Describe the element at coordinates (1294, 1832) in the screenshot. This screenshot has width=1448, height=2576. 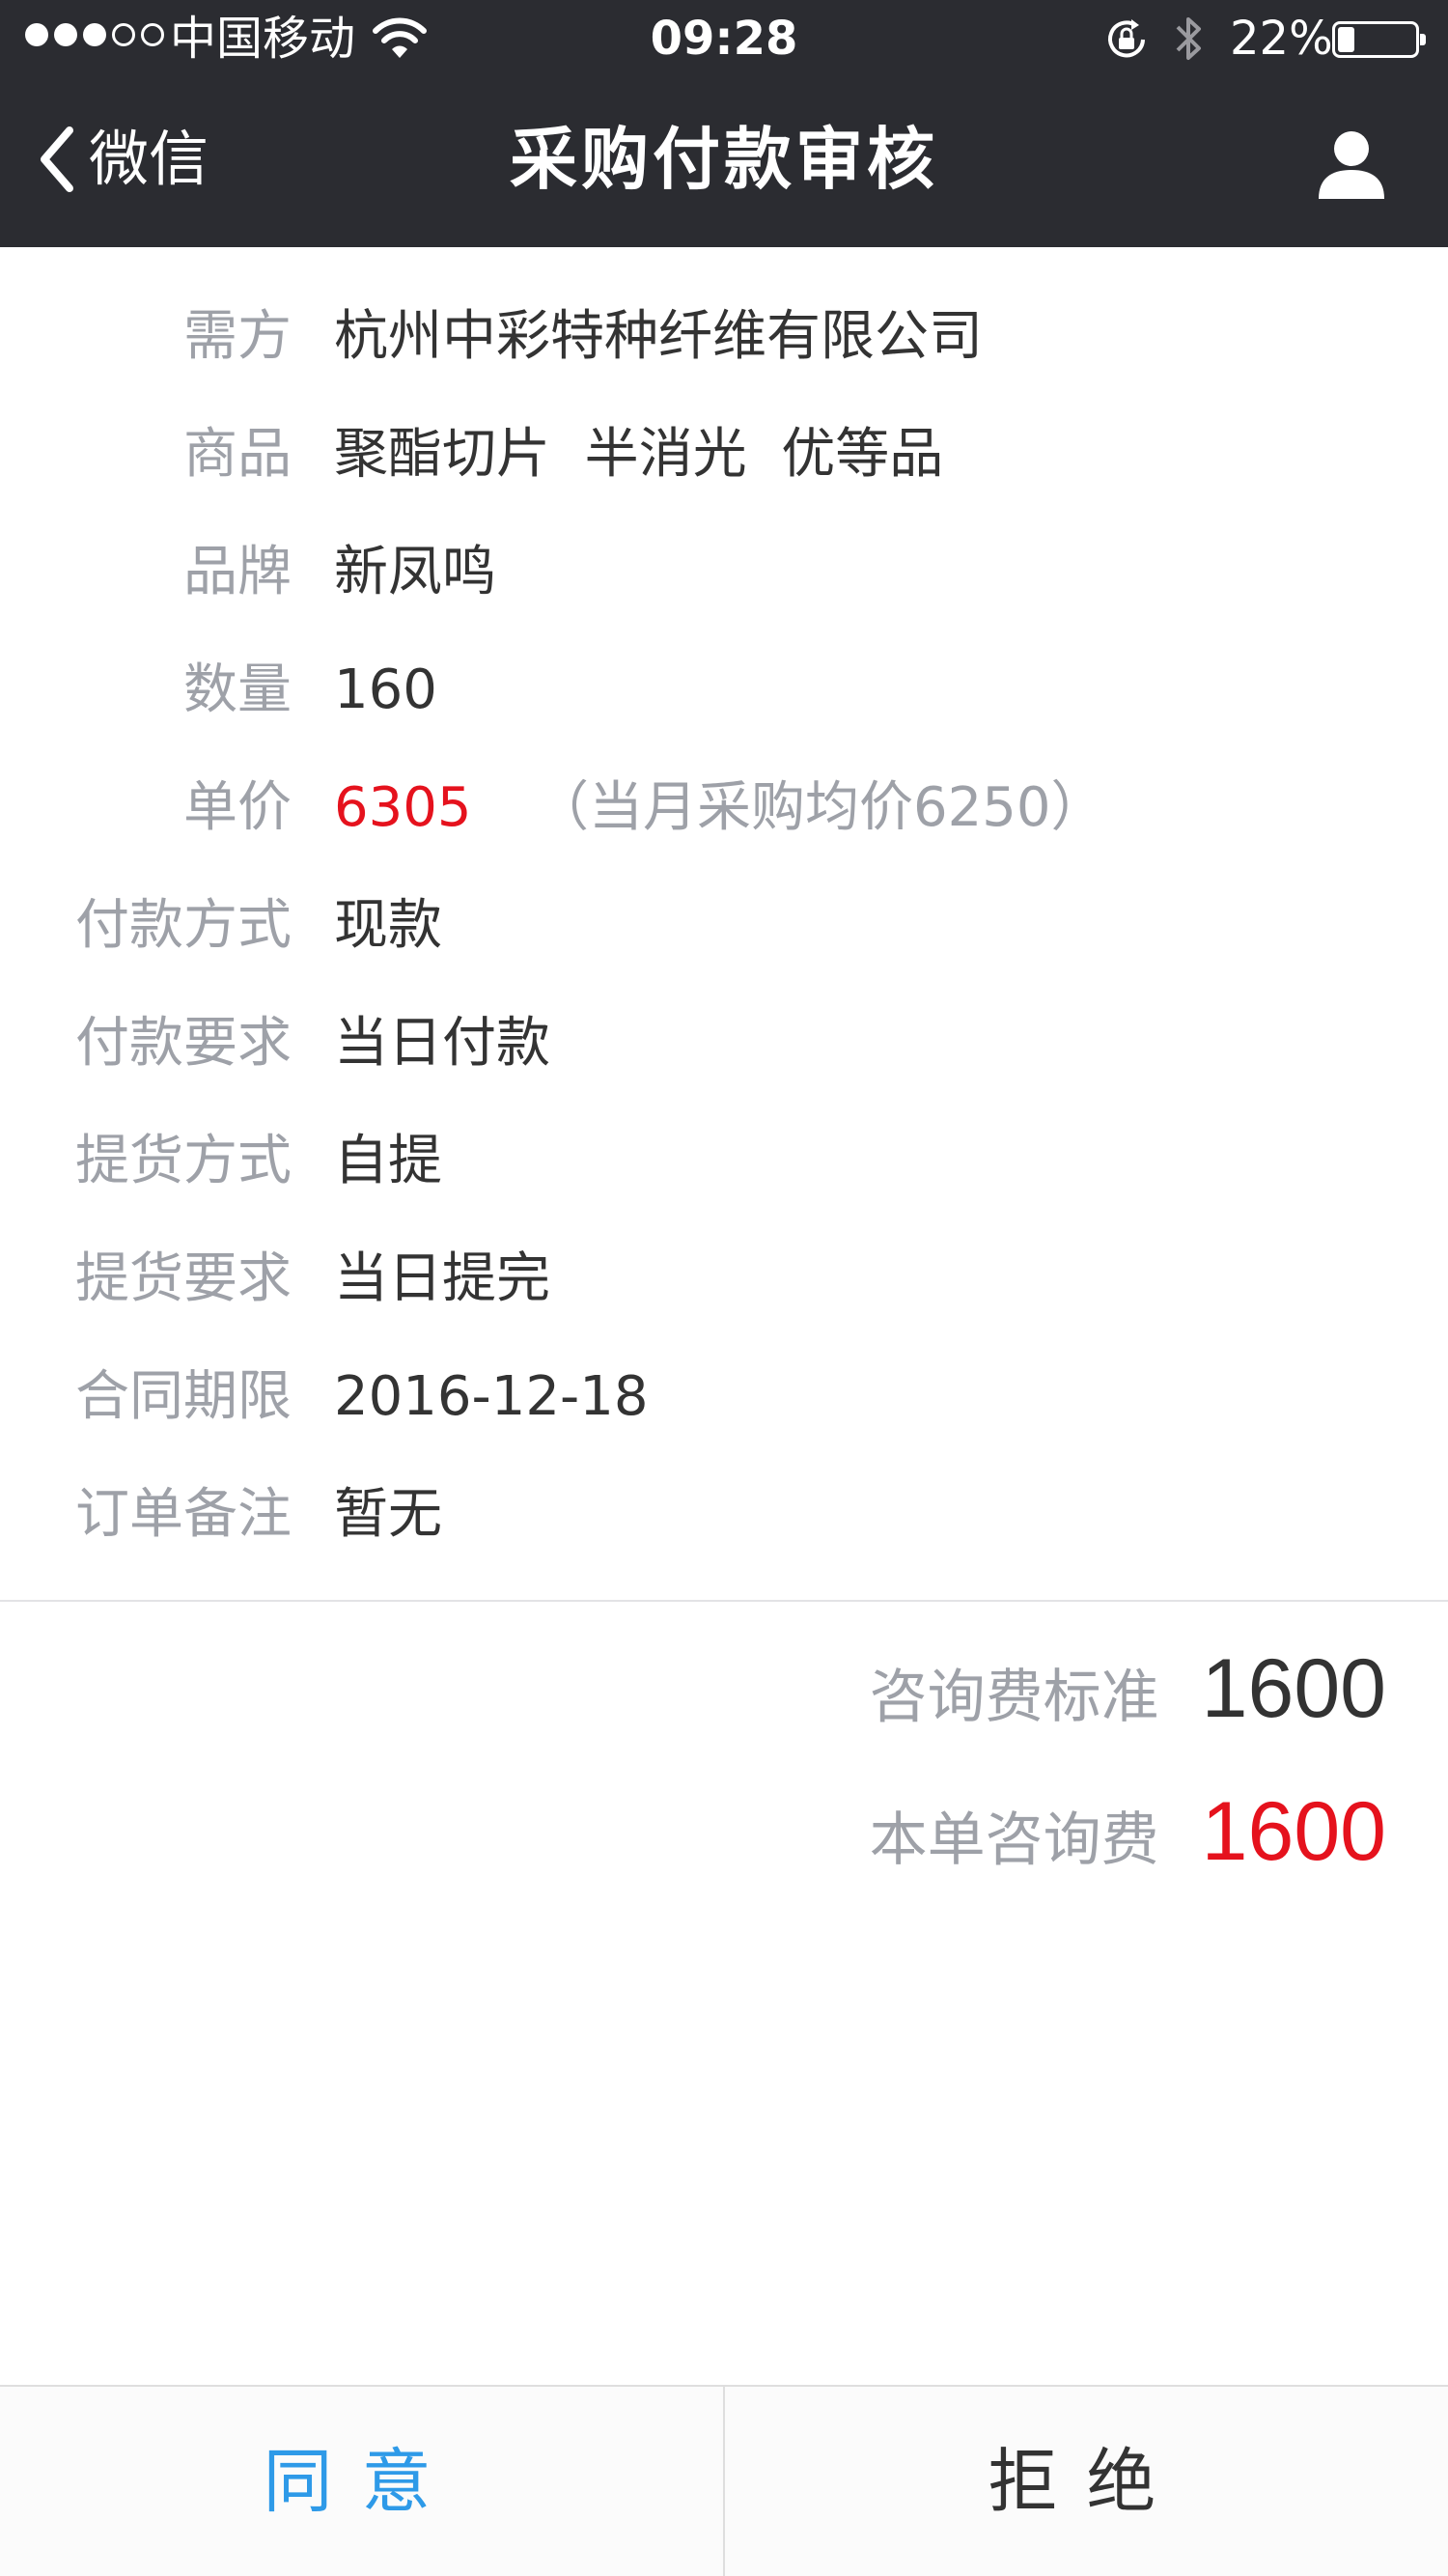
I see `fee-order-value: 1600` at that location.